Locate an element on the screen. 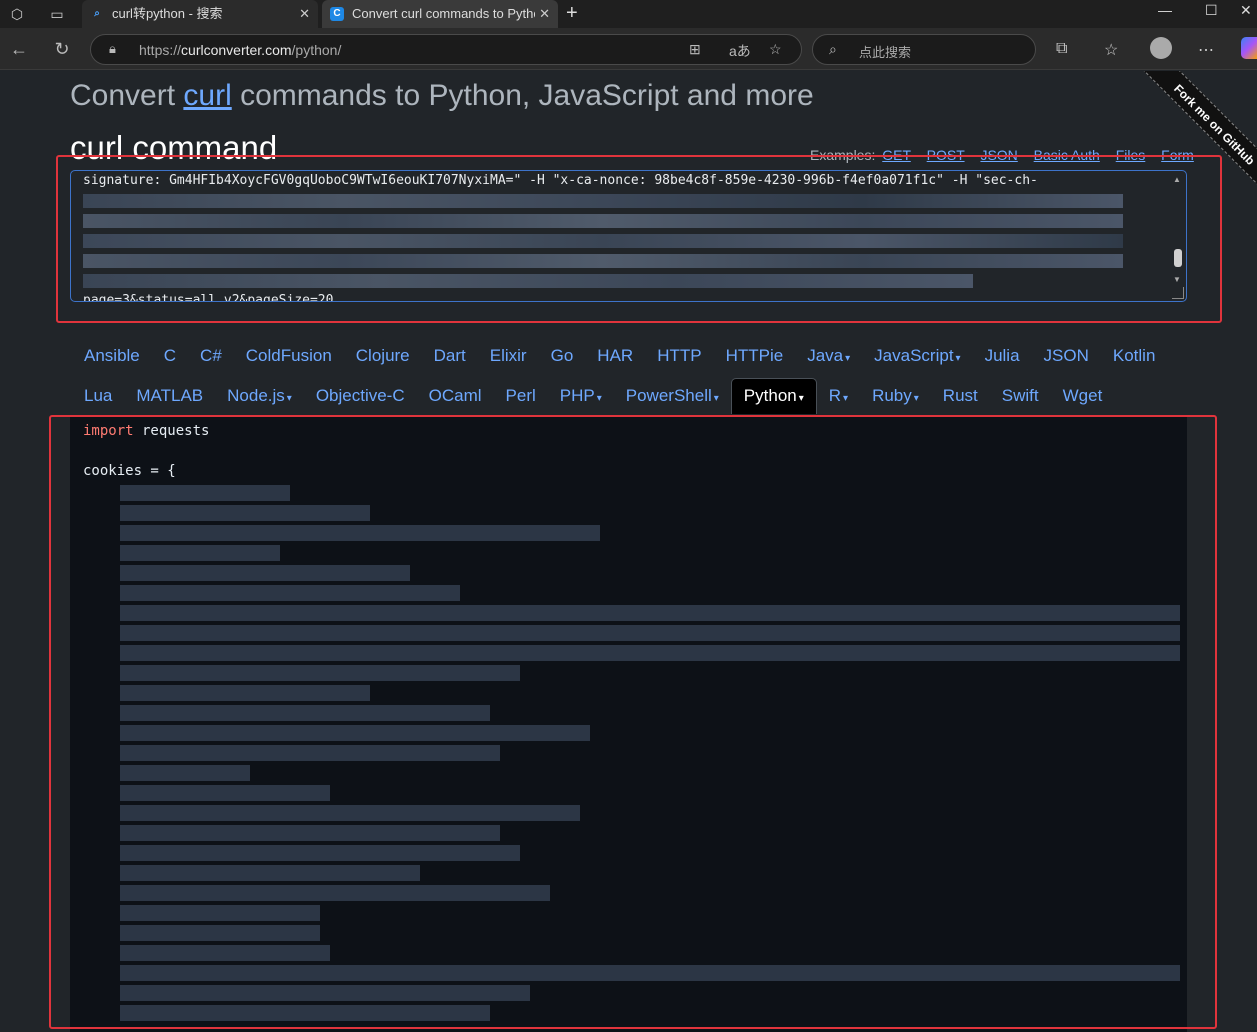  language-tab-julia: Julia is located at coordinates (1002, 356).